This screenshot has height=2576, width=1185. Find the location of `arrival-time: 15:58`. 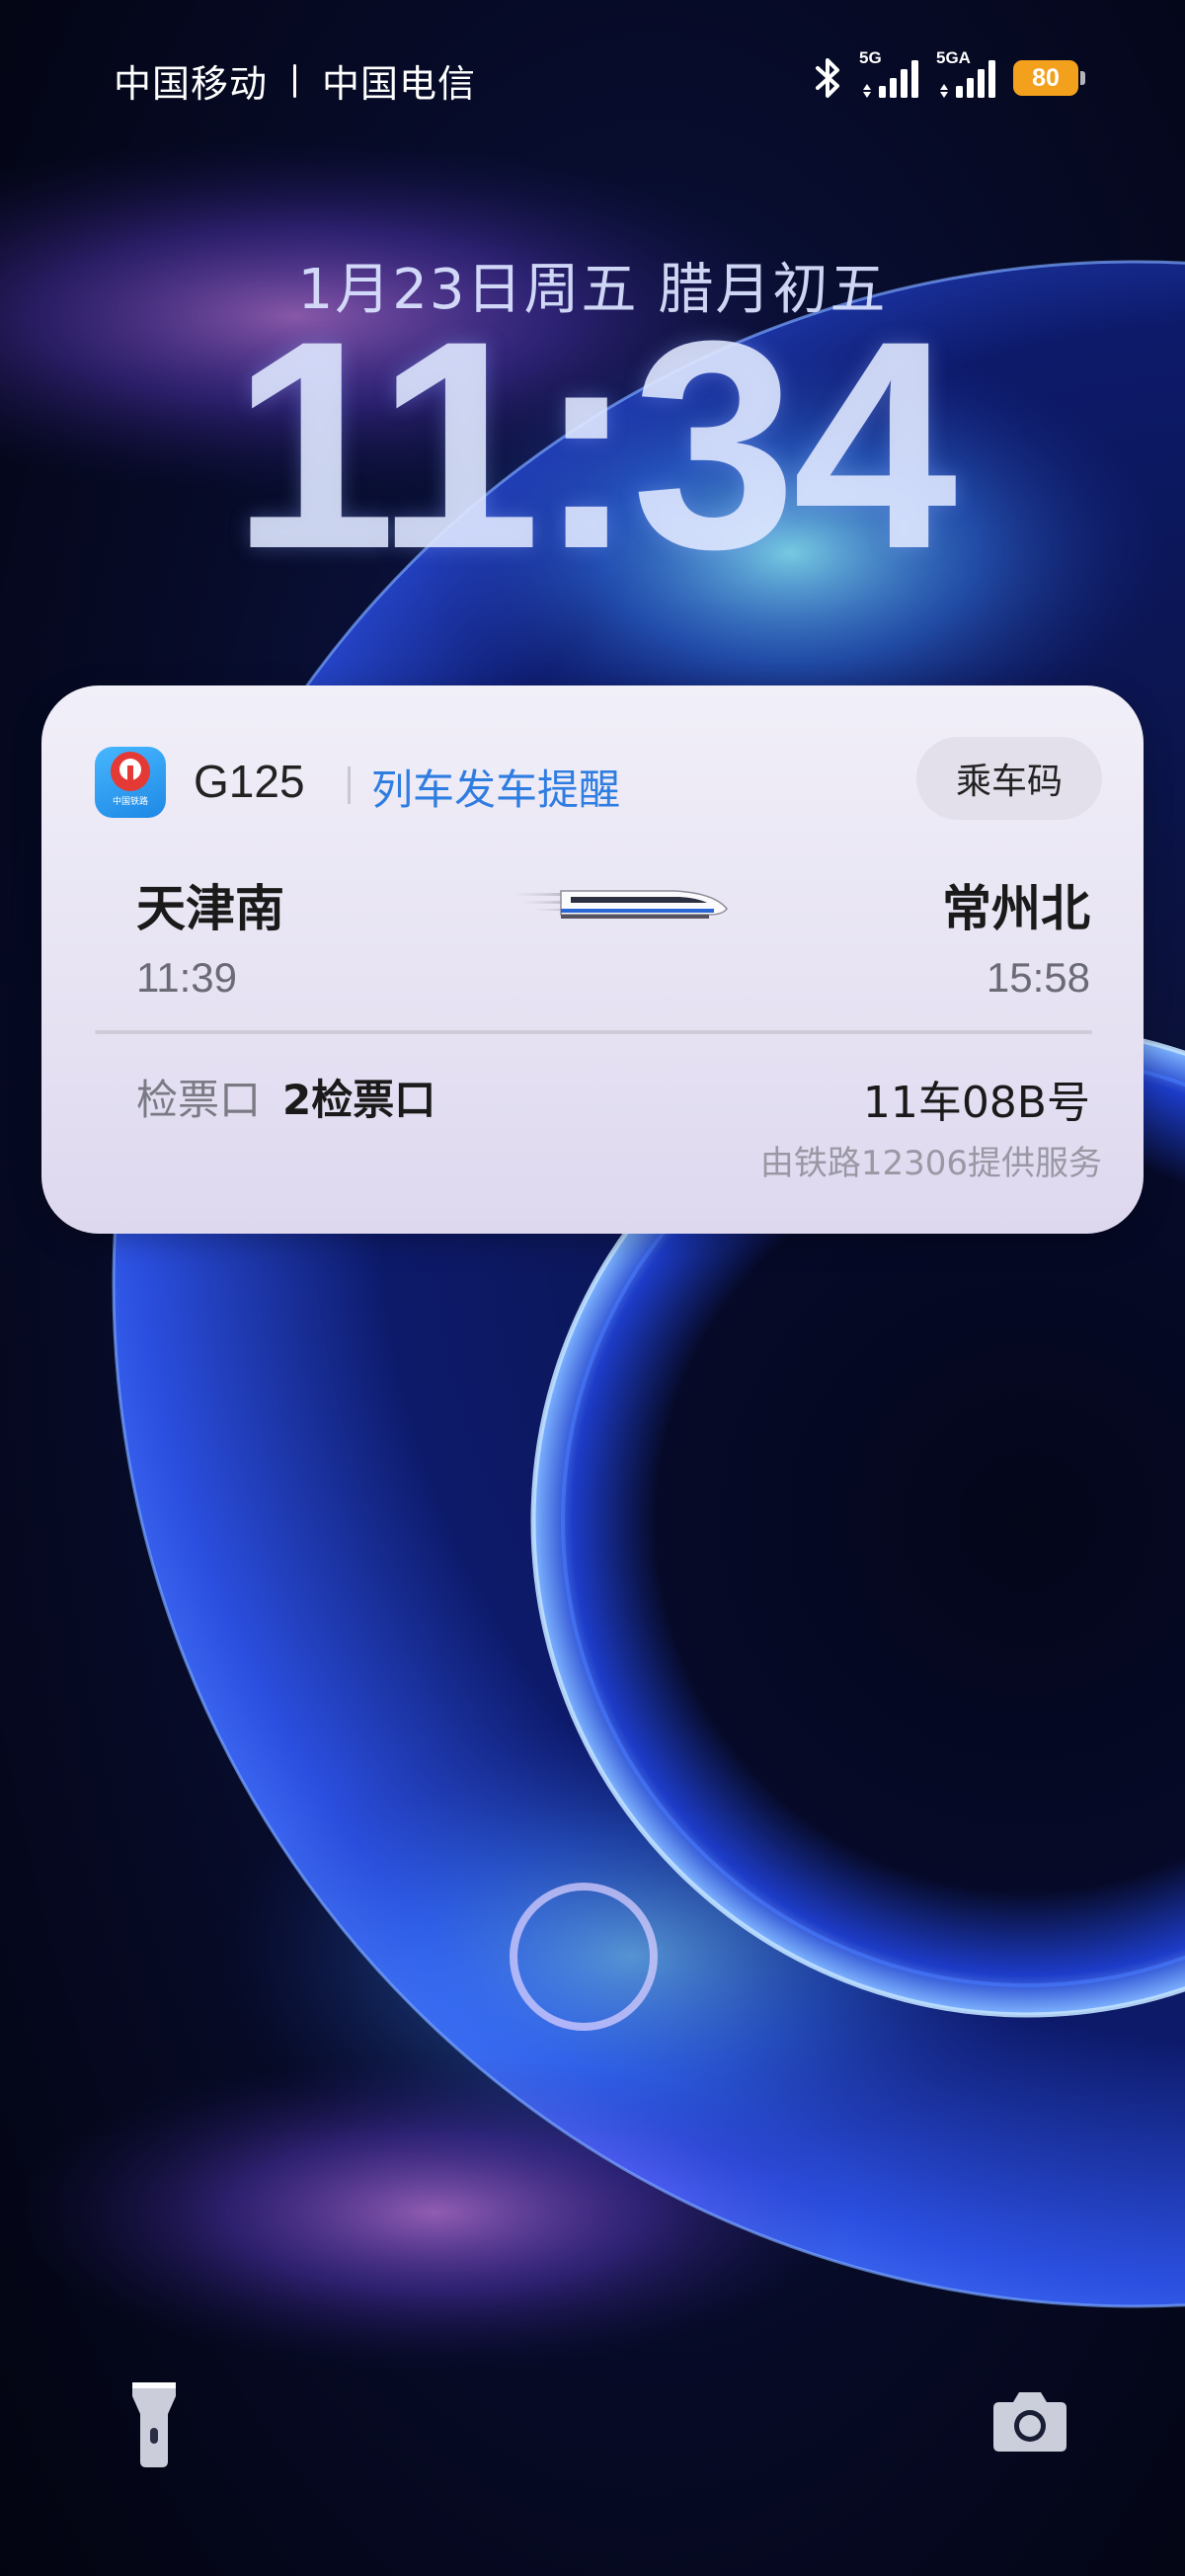

arrival-time: 15:58 is located at coordinates (1038, 977).